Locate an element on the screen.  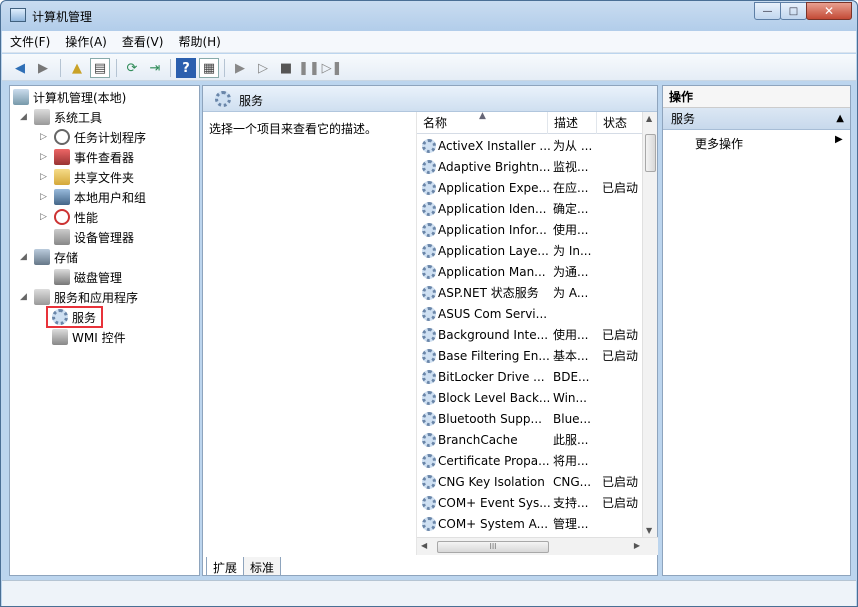
tree-root: 计算机管理(本地) is located at coordinates (69, 97).